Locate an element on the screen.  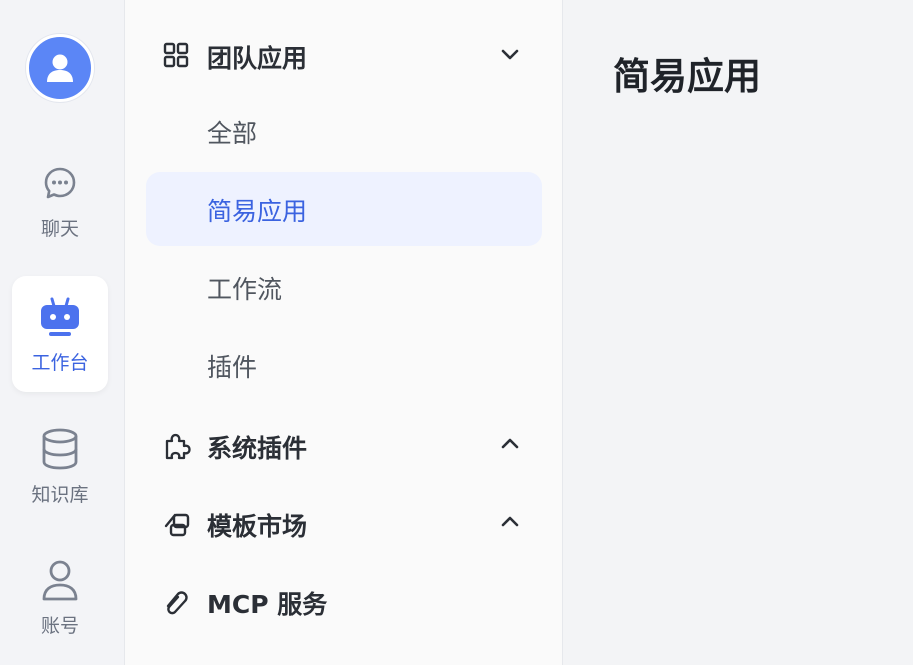
menu-item-label: 全部 is located at coordinates (232, 133).